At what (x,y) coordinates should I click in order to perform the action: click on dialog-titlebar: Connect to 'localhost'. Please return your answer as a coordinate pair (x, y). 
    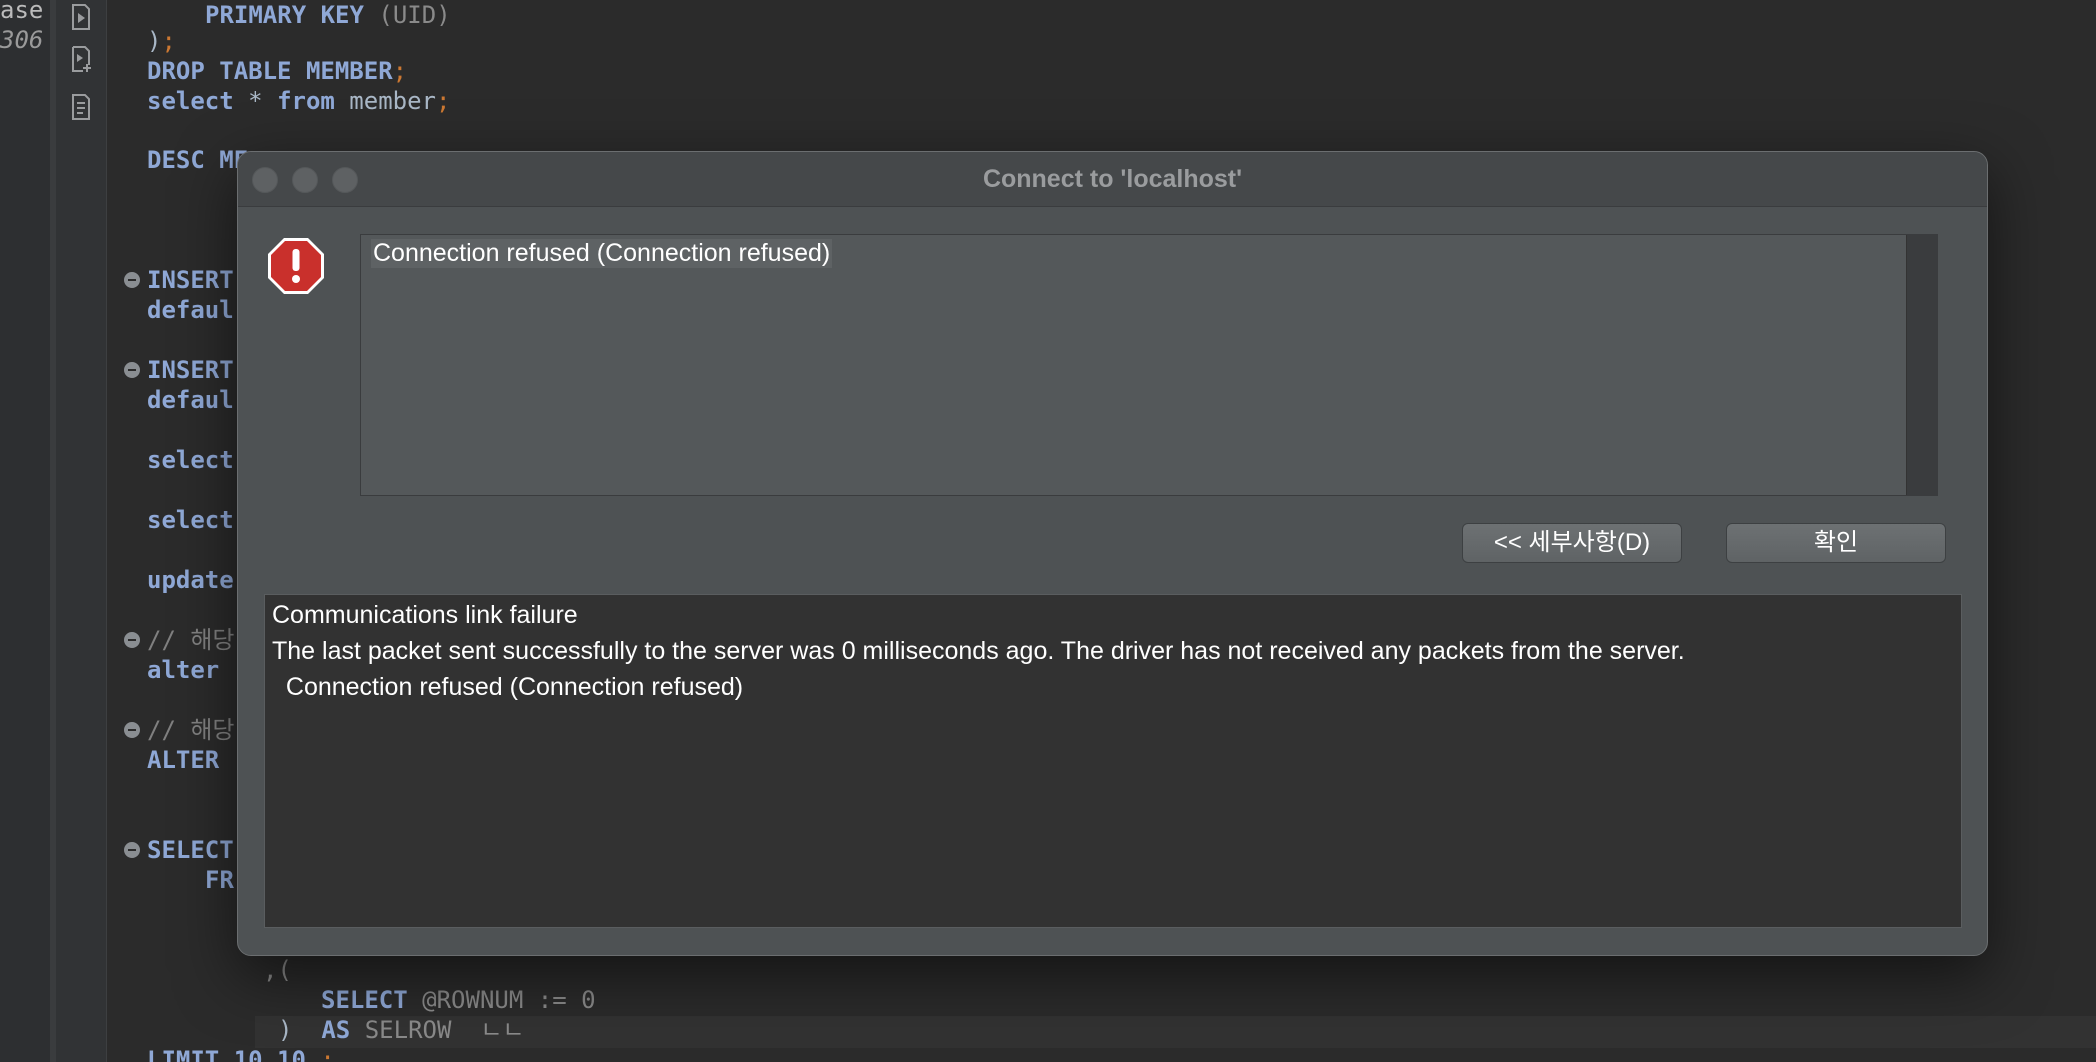
    Looking at the image, I should click on (1112, 179).